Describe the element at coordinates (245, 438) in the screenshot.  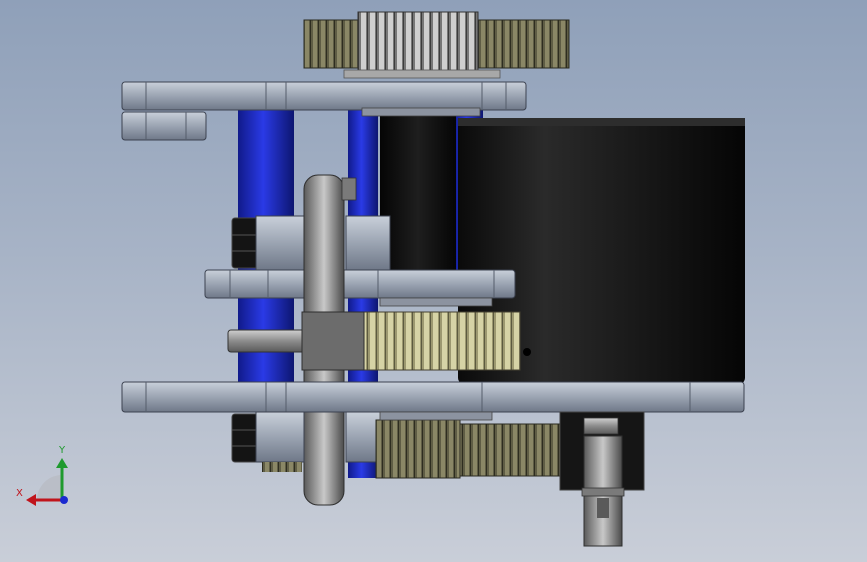
I see `bolt-head-lower` at that location.